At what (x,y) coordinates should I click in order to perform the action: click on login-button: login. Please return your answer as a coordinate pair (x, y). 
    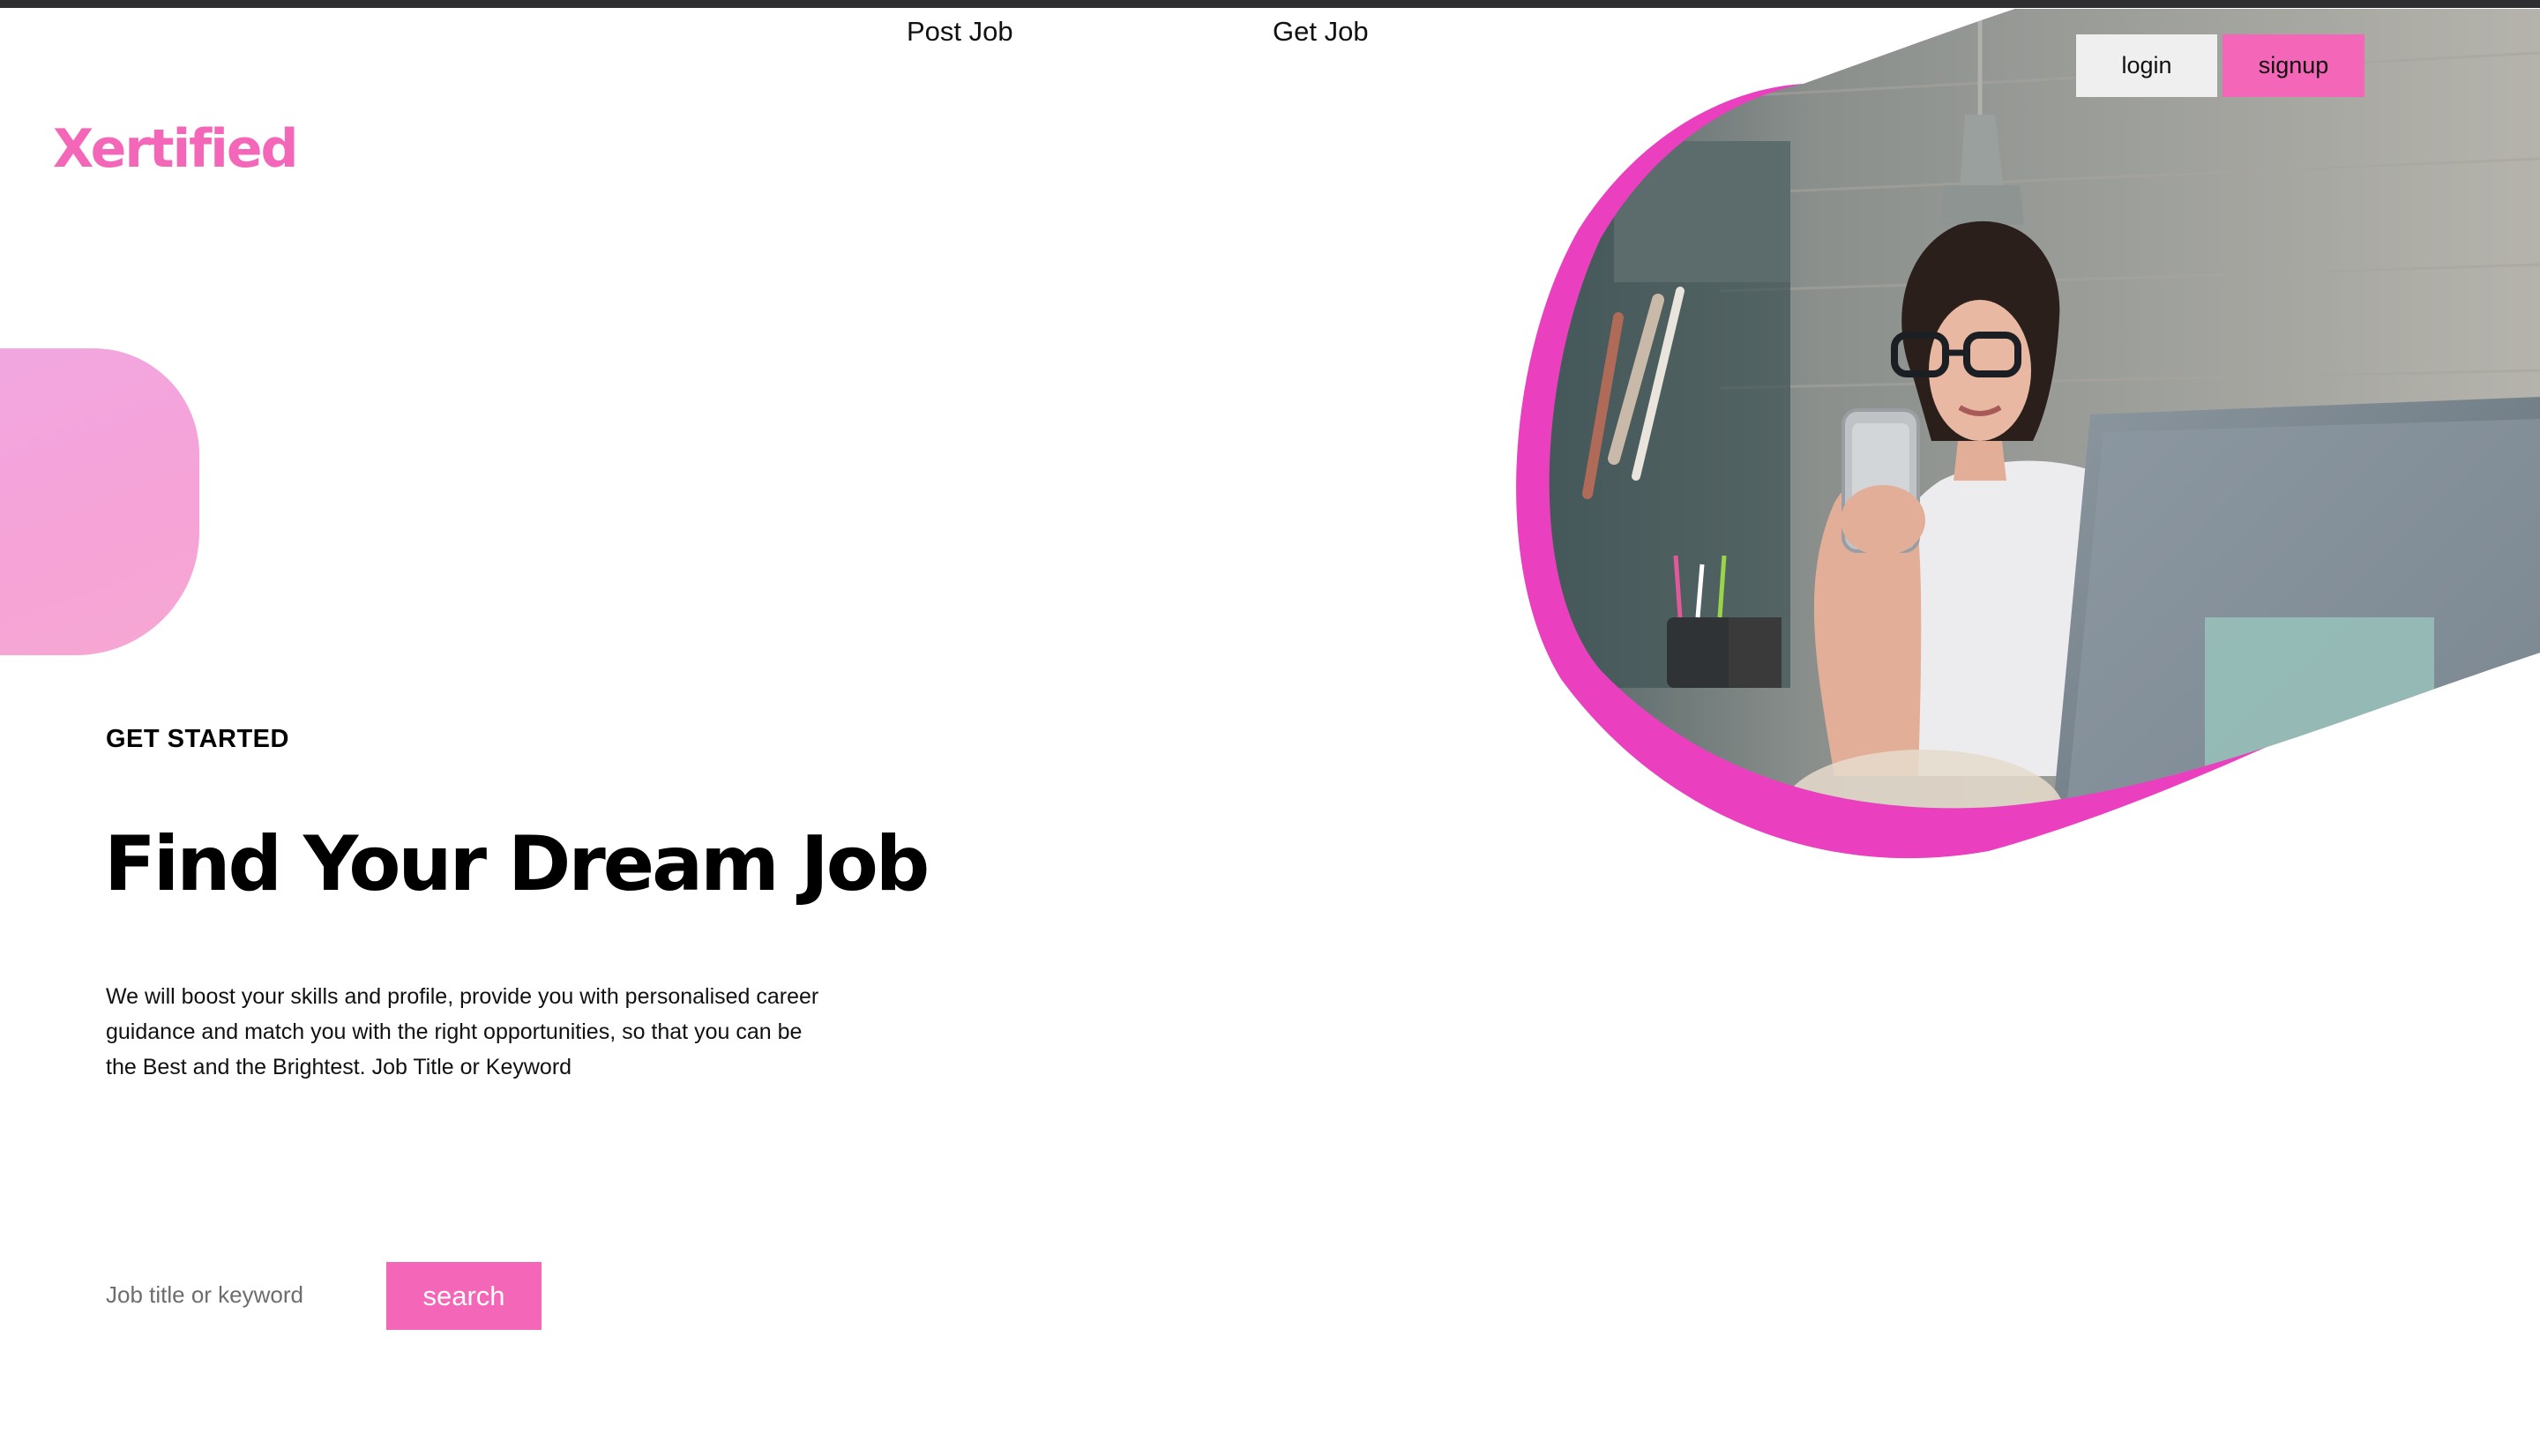
    Looking at the image, I should click on (2146, 65).